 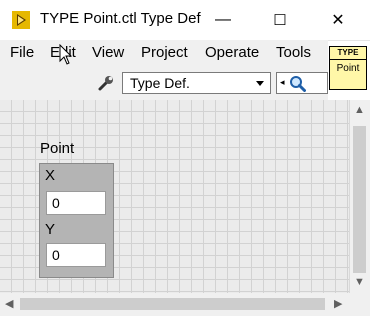 What do you see at coordinates (338, 20) in the screenshot?
I see `close-button: ✕` at bounding box center [338, 20].